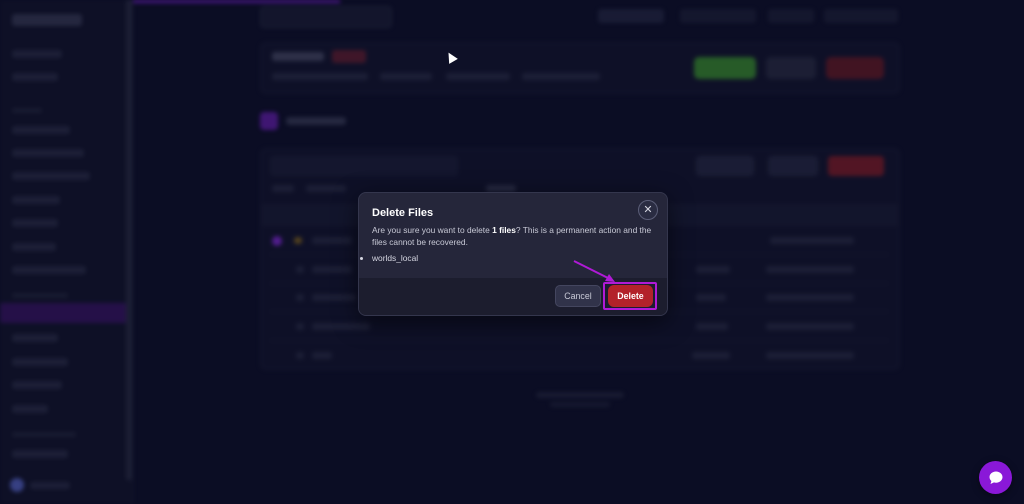 Image resolution: width=1024 pixels, height=504 pixels. I want to click on chat-bubble-icon, so click(995, 477).